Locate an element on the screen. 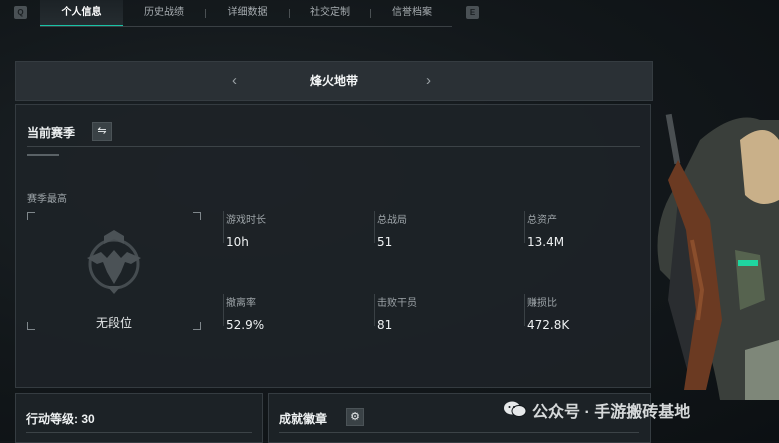  stat-label: 总战局 is located at coordinates (392, 220).